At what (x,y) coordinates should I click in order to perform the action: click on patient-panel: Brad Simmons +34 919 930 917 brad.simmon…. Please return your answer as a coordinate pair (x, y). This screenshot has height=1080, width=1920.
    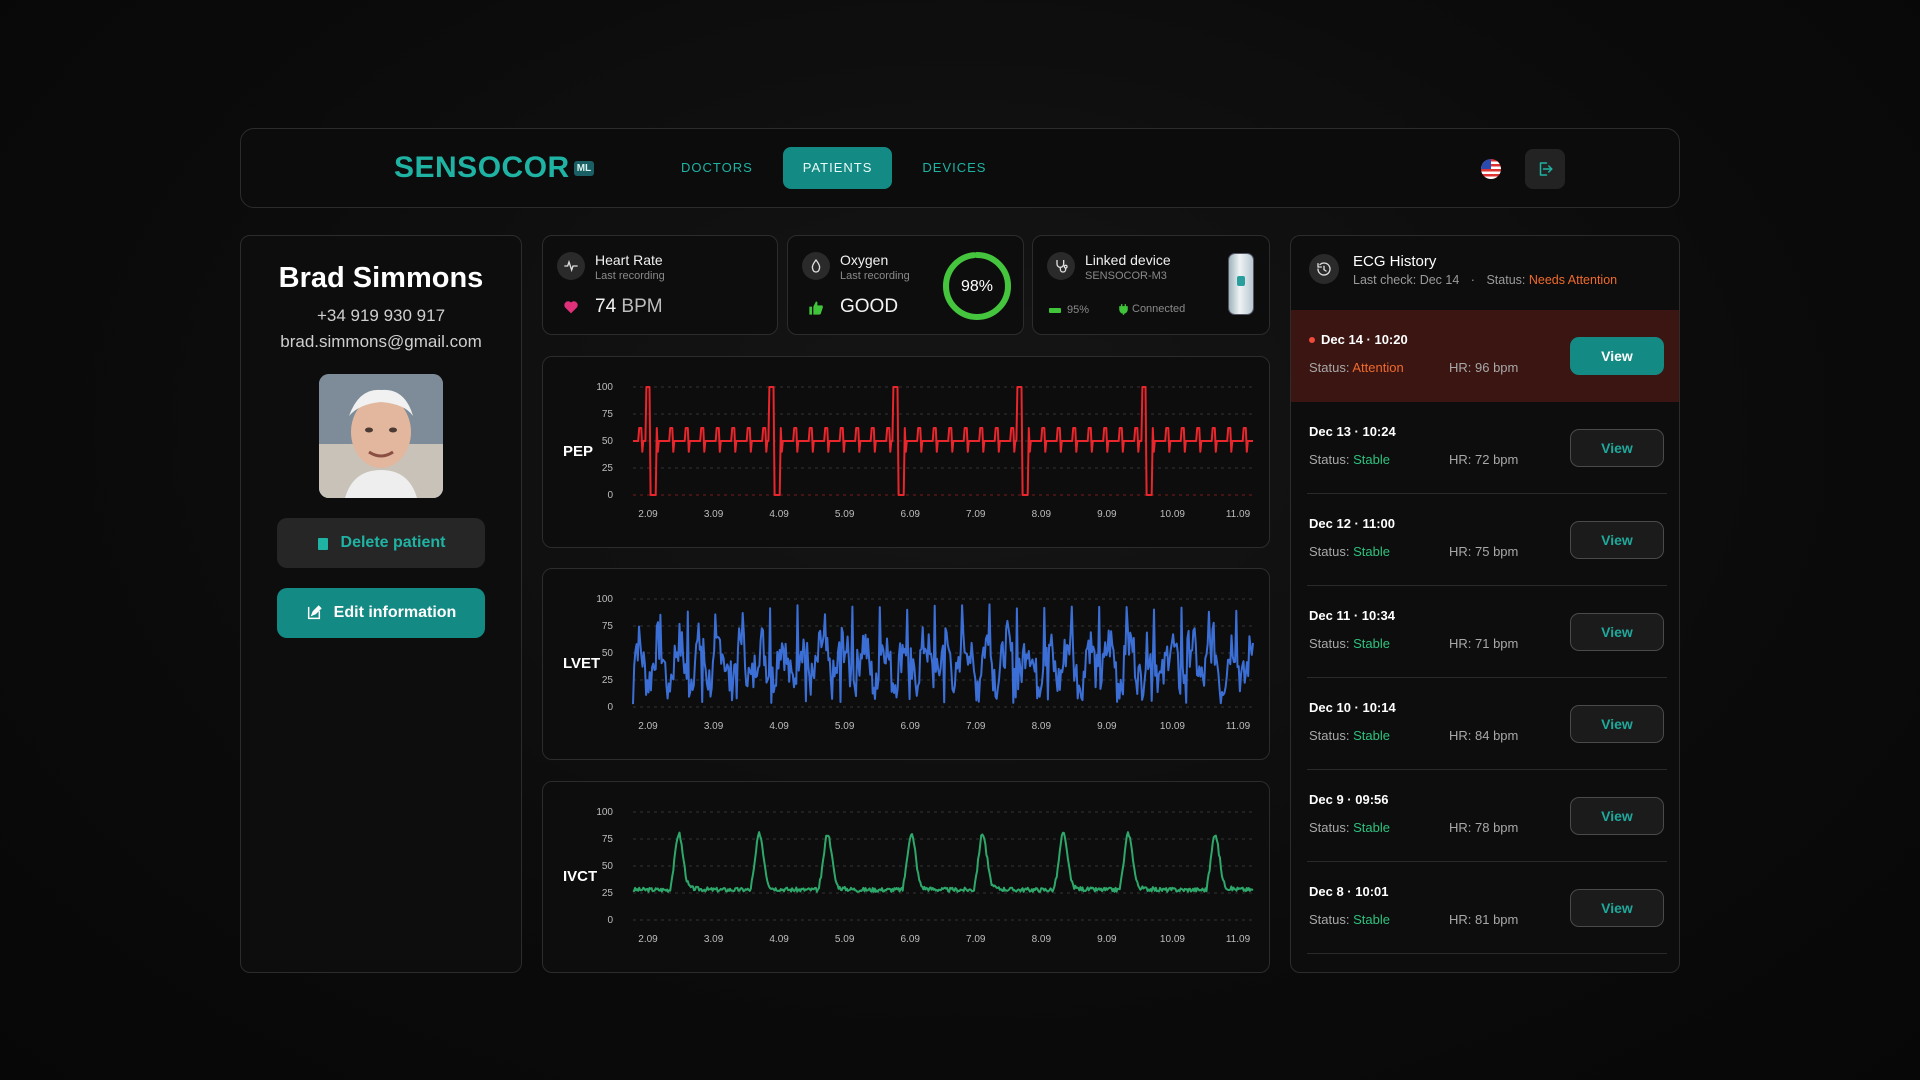
    Looking at the image, I should click on (381, 604).